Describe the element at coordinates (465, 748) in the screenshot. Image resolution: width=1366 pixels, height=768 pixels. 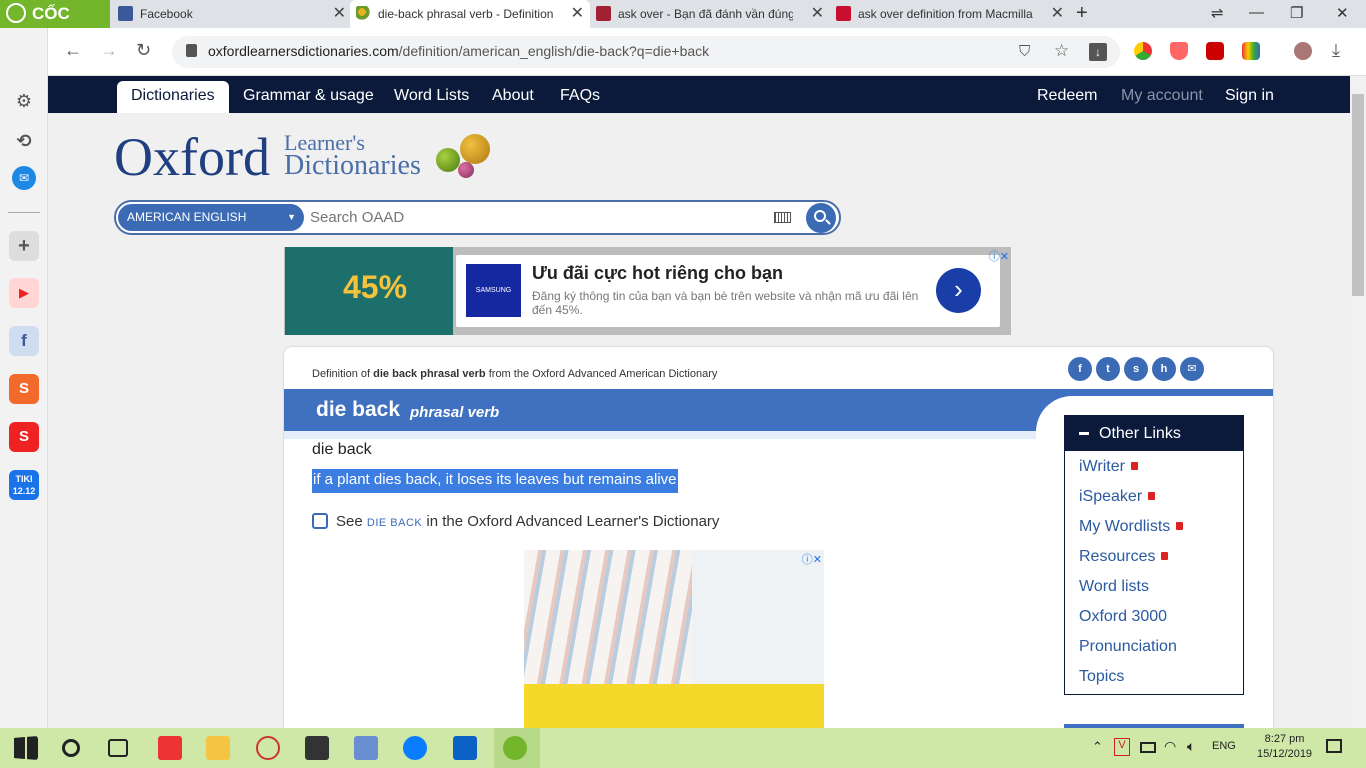
I see `outlook-icon` at that location.